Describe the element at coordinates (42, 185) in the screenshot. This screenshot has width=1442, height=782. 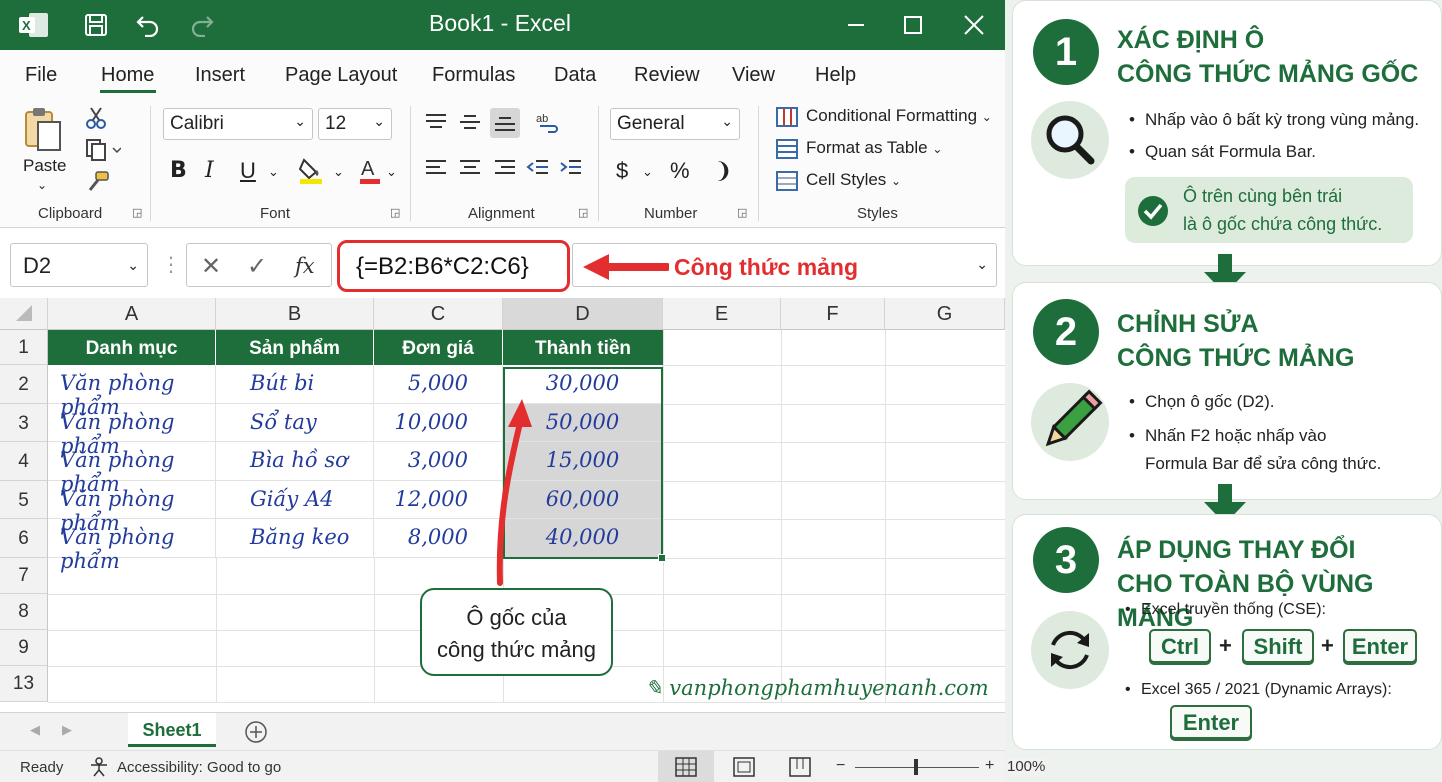
I see `paste-dropdown-icon: ⌄` at that location.